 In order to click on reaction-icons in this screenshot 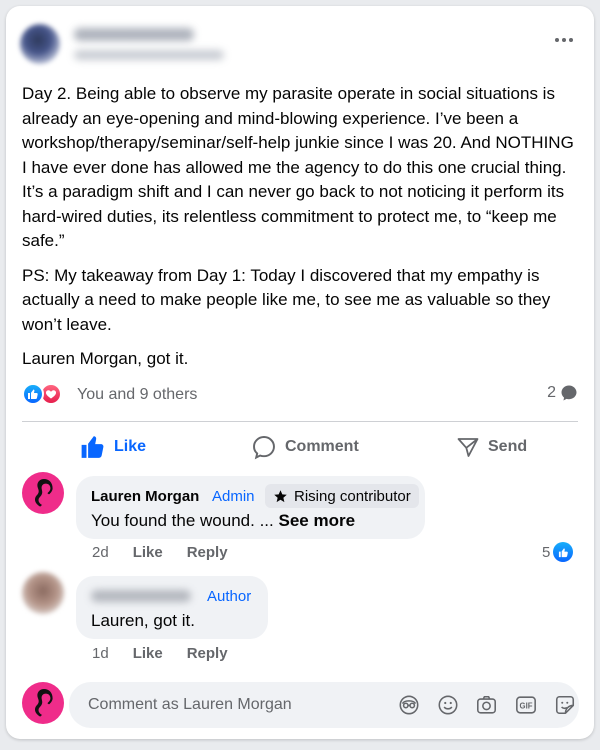, I will do `click(46, 395)`.